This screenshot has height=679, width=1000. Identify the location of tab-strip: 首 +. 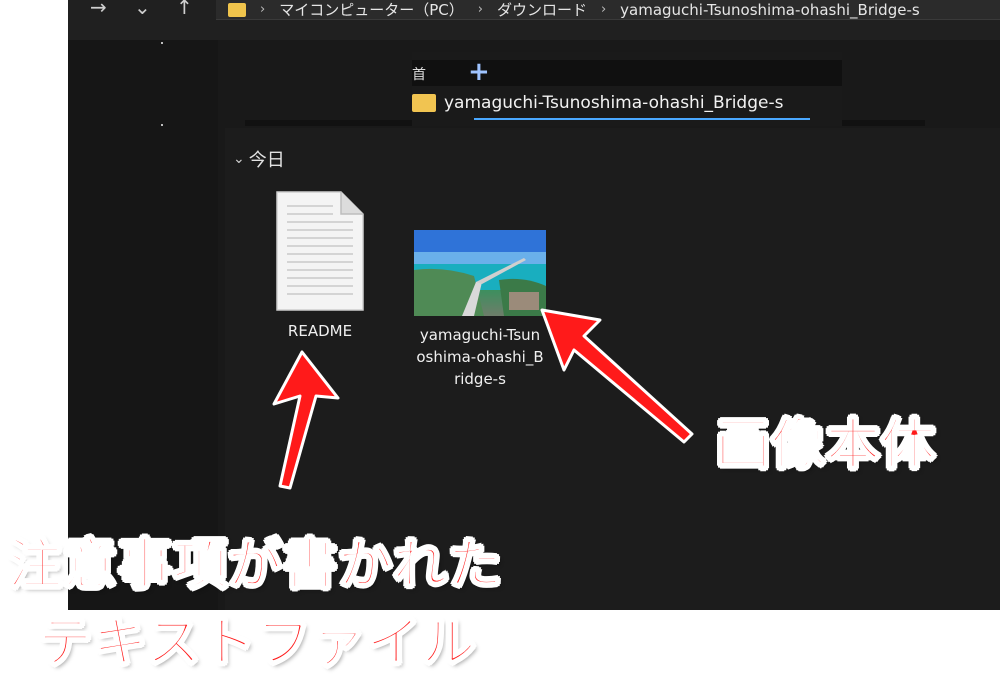
(627, 72).